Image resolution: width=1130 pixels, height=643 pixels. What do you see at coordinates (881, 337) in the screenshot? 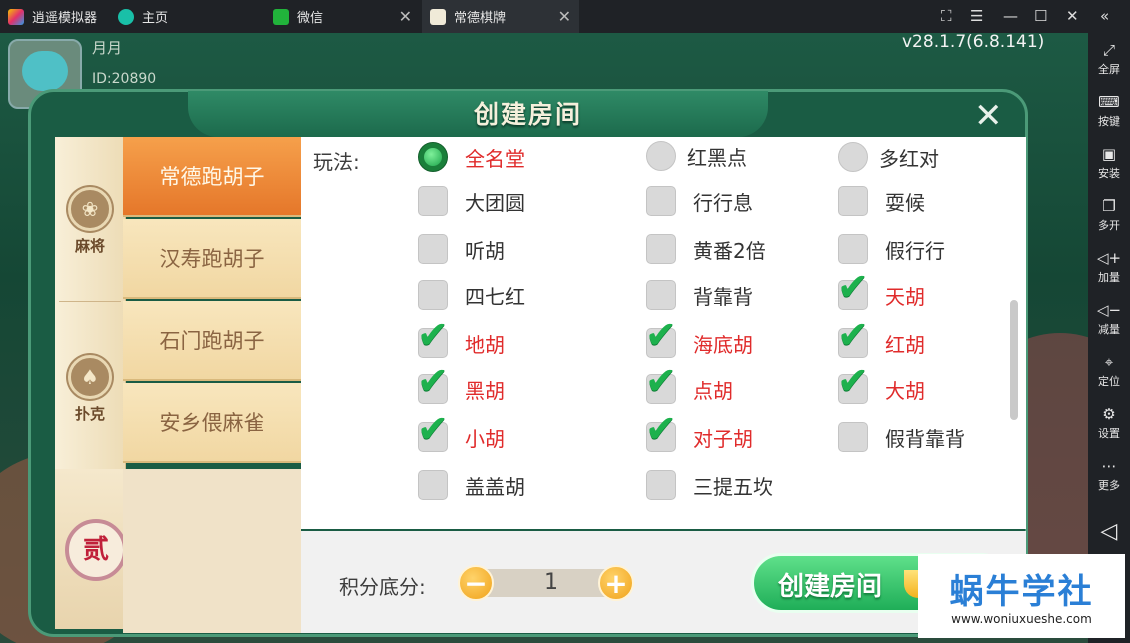
I see `option-item: ✔ 红胡` at bounding box center [881, 337].